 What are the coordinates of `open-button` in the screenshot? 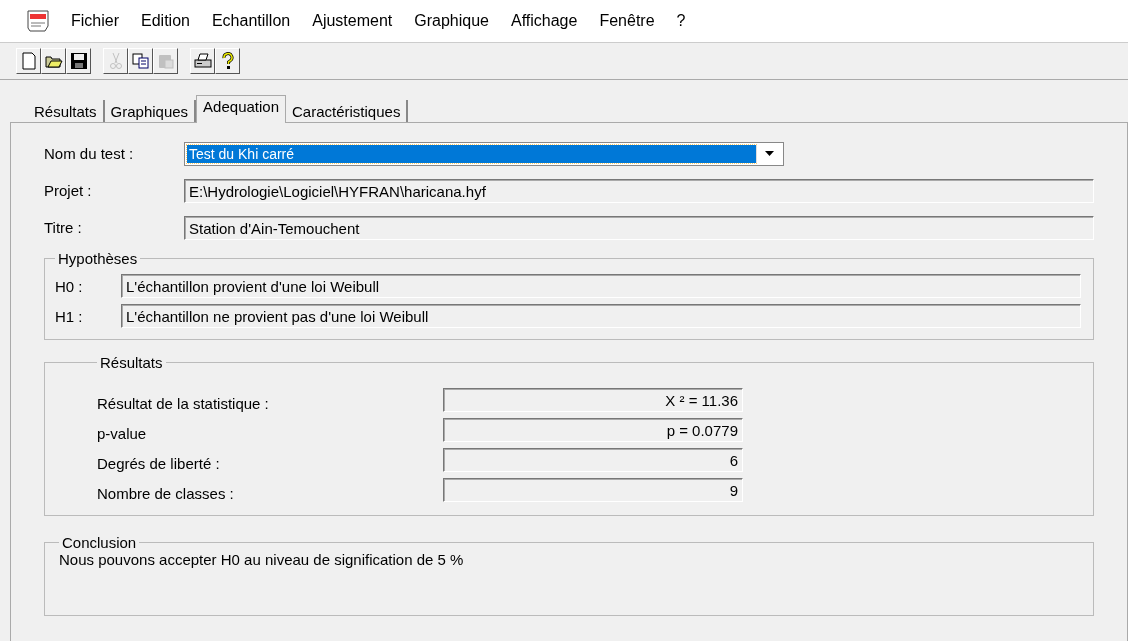 It's located at (53, 61).